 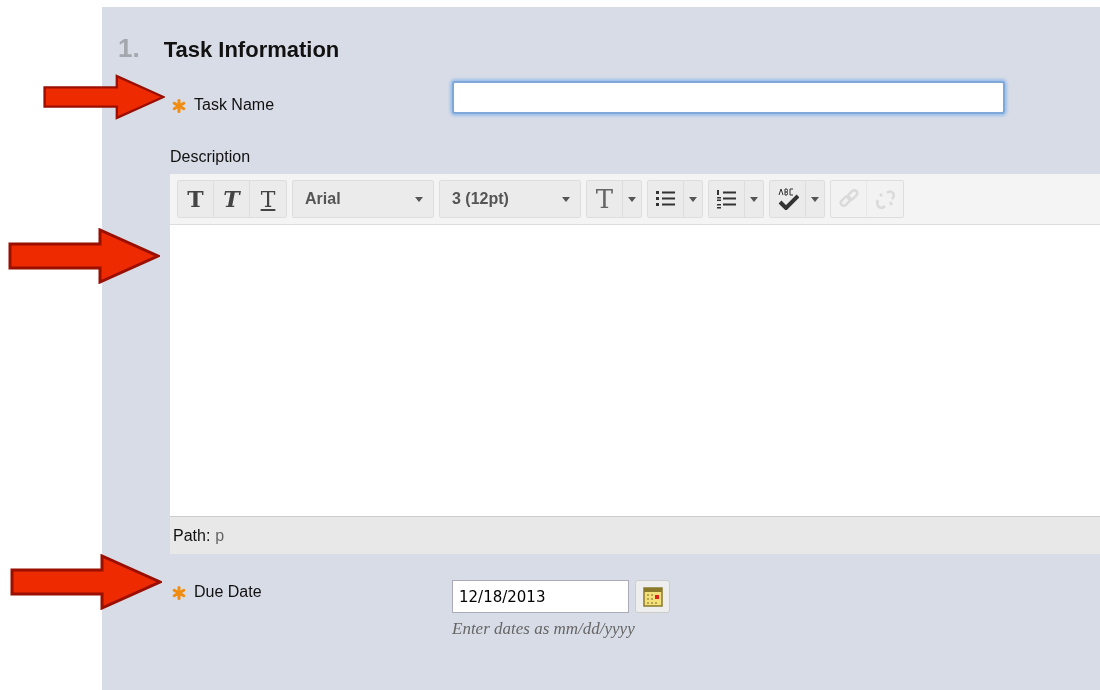 What do you see at coordinates (728, 97) in the screenshot?
I see `text-field` at bounding box center [728, 97].